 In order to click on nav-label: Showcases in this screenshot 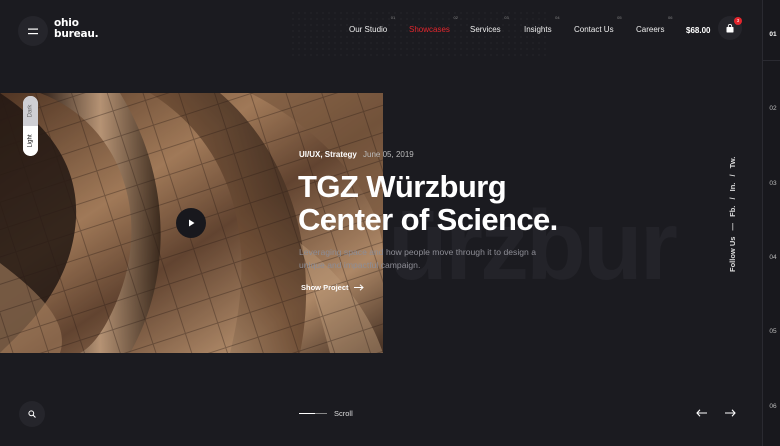, I will do `click(429, 29)`.